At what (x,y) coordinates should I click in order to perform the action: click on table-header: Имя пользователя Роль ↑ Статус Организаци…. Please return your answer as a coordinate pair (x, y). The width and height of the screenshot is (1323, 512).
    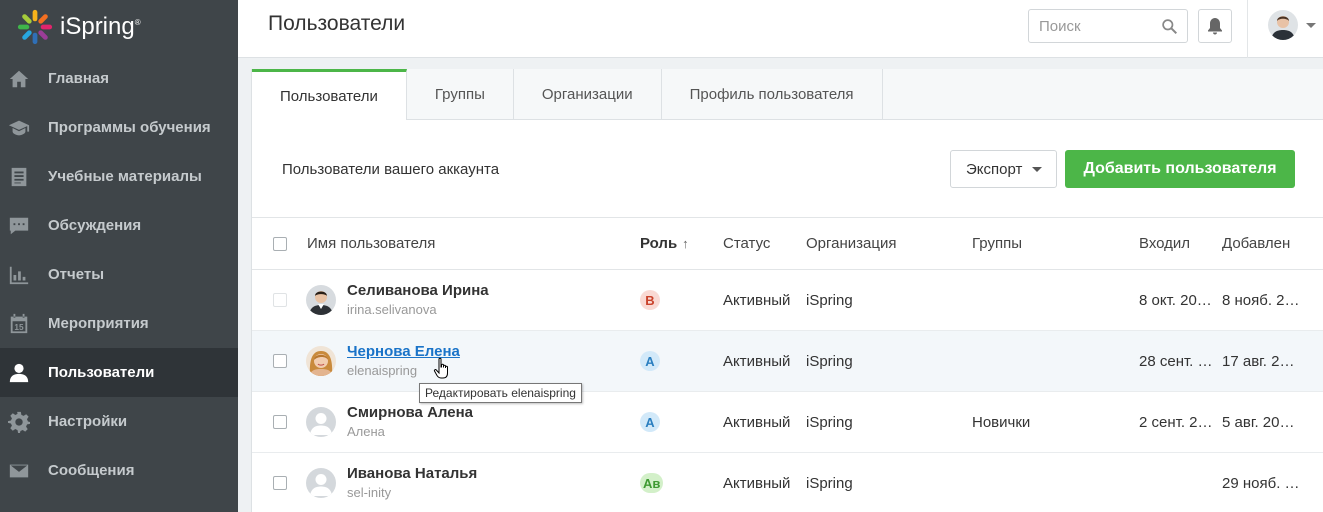
    Looking at the image, I should click on (787, 244).